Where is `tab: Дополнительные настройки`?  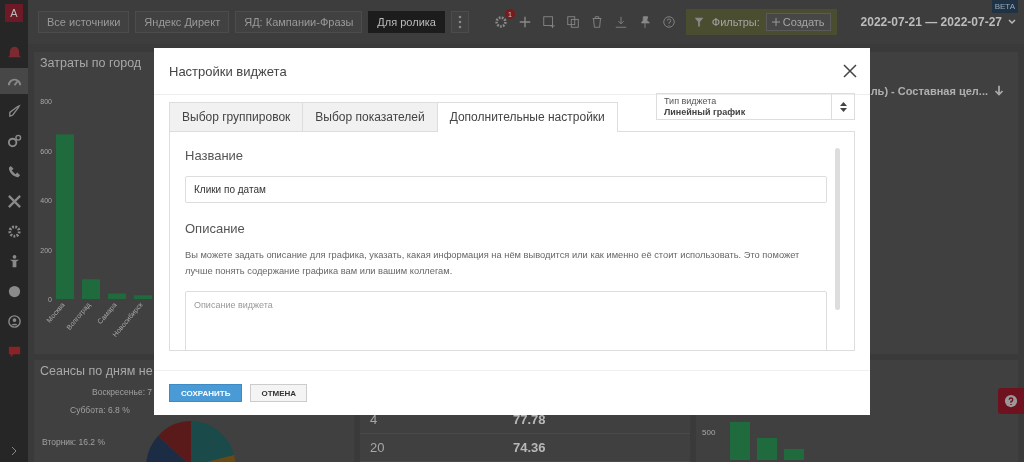
tab: Дополнительные настройки is located at coordinates (527, 117).